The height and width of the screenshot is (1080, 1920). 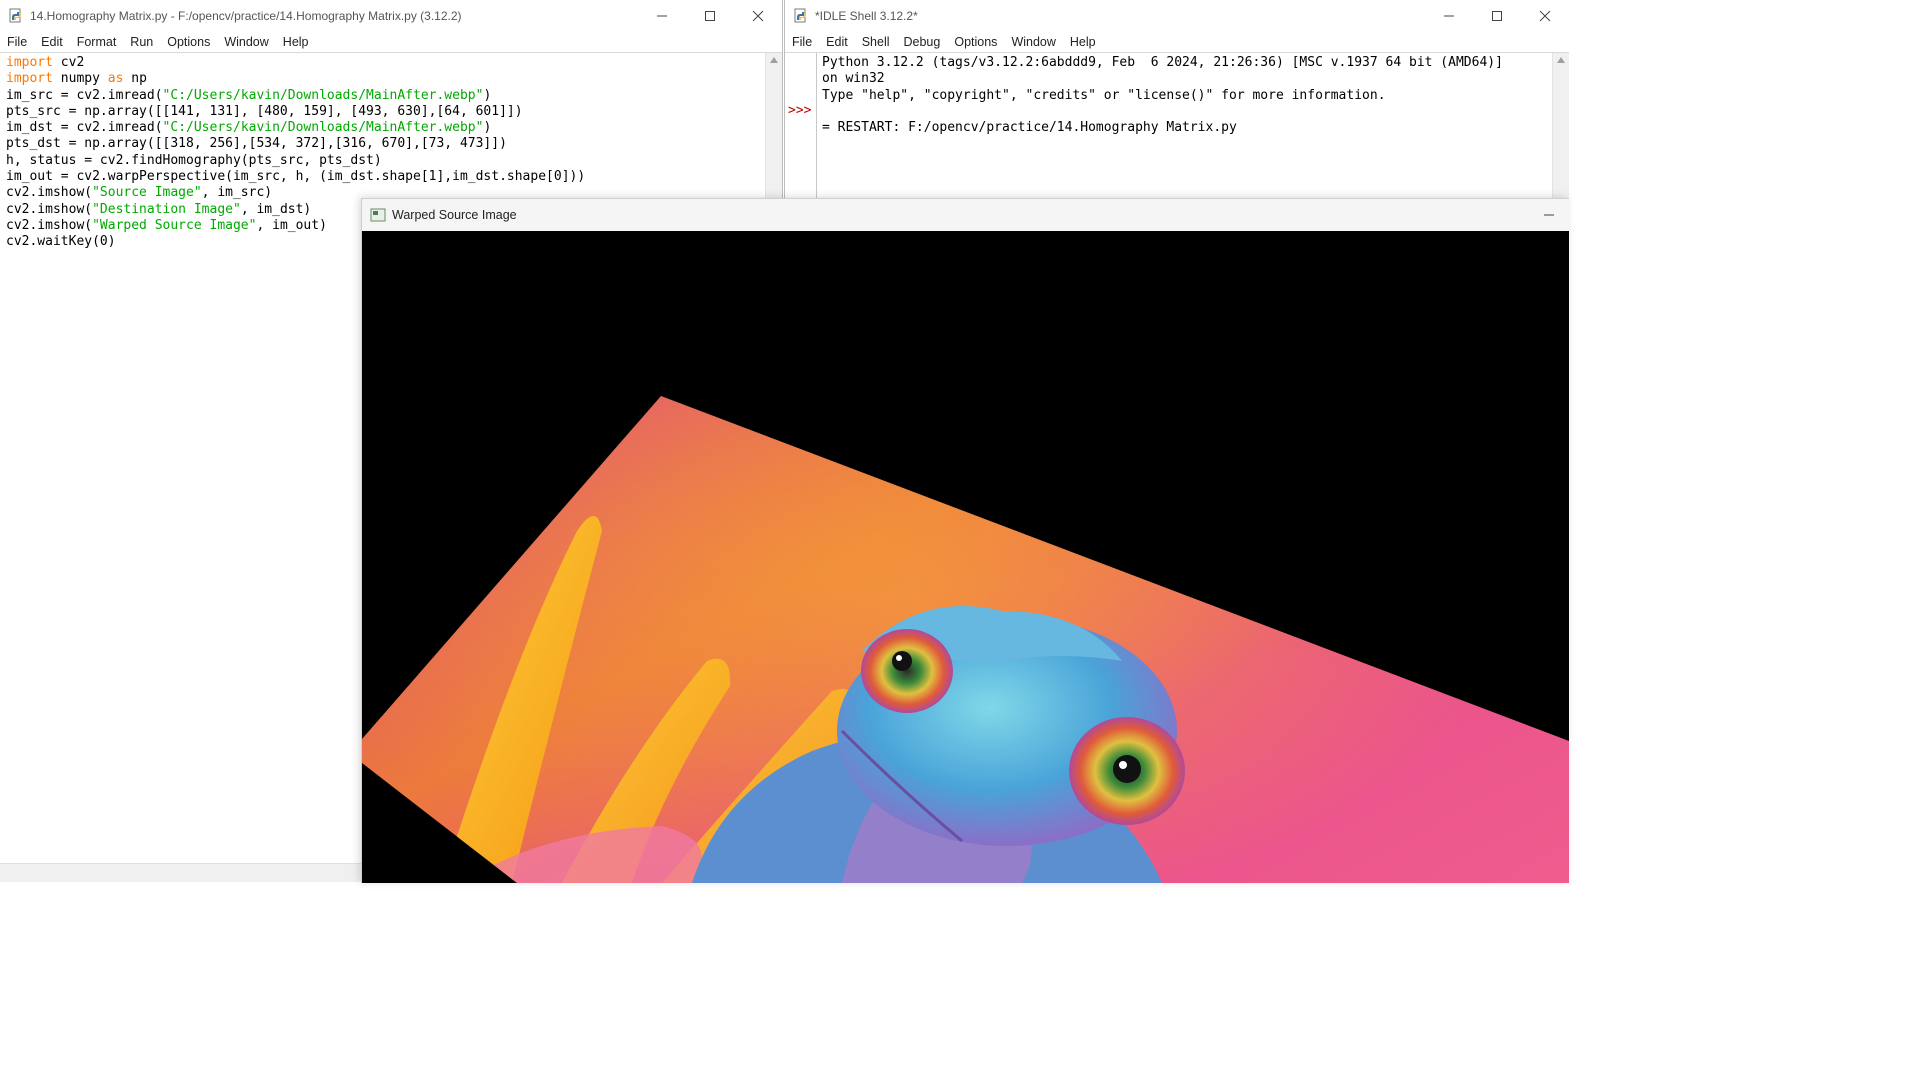 I want to click on editor-menu-help: Help, so click(x=296, y=42).